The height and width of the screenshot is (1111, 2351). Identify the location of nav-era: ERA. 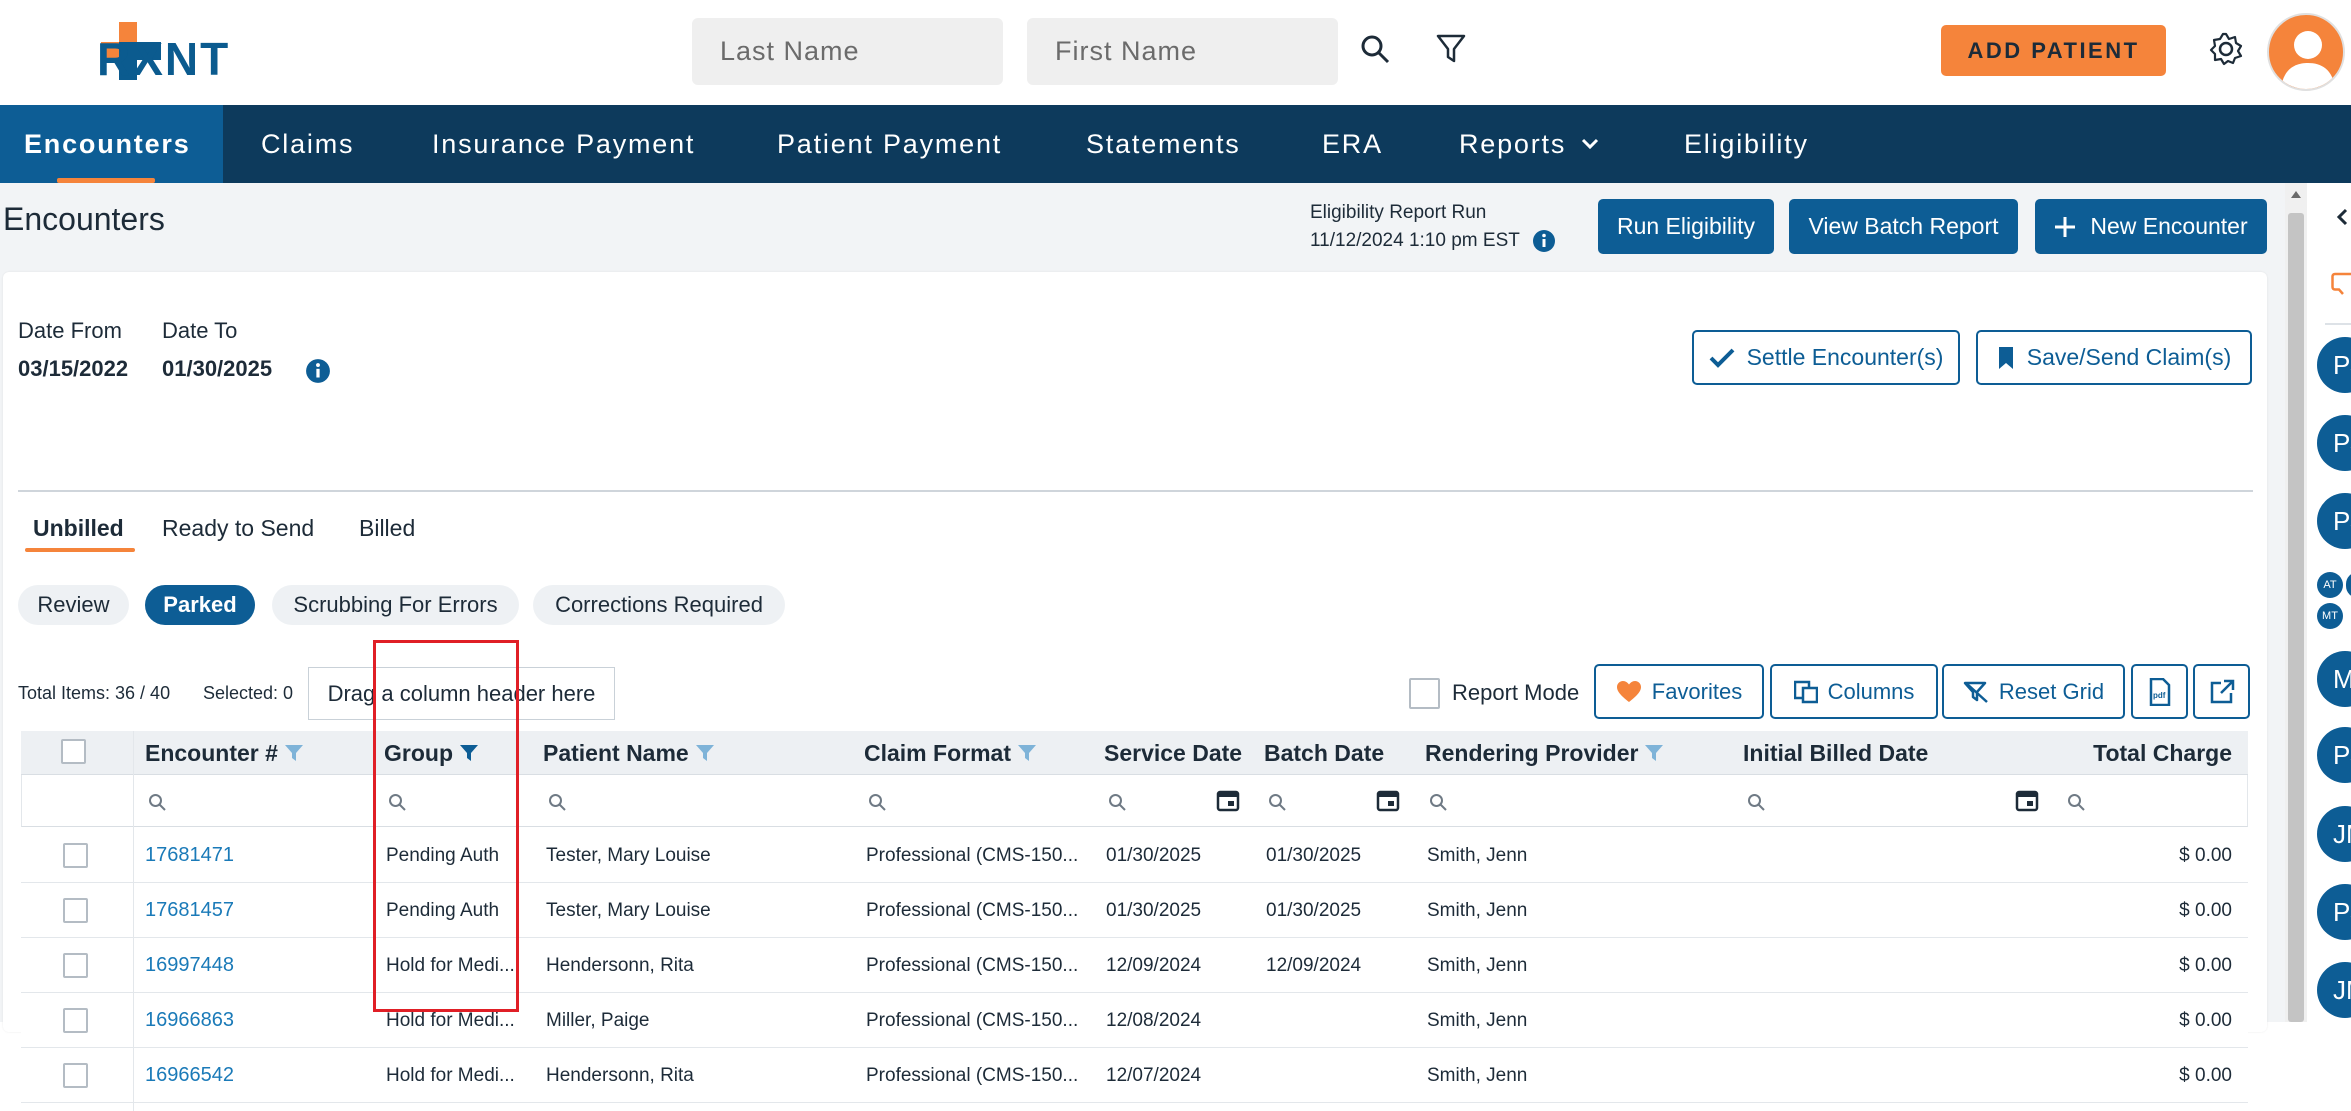
(1352, 144).